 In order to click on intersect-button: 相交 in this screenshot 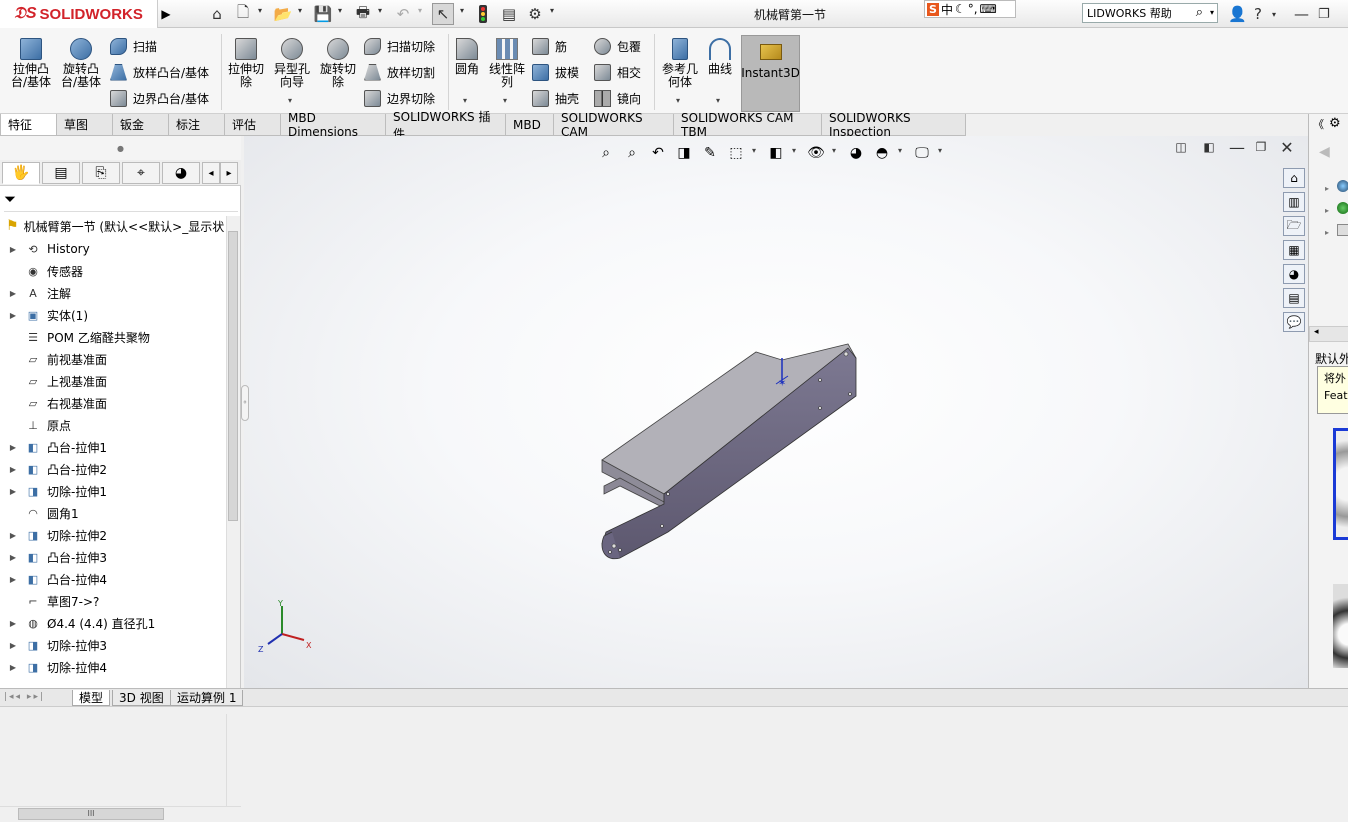, I will do `click(617, 72)`.